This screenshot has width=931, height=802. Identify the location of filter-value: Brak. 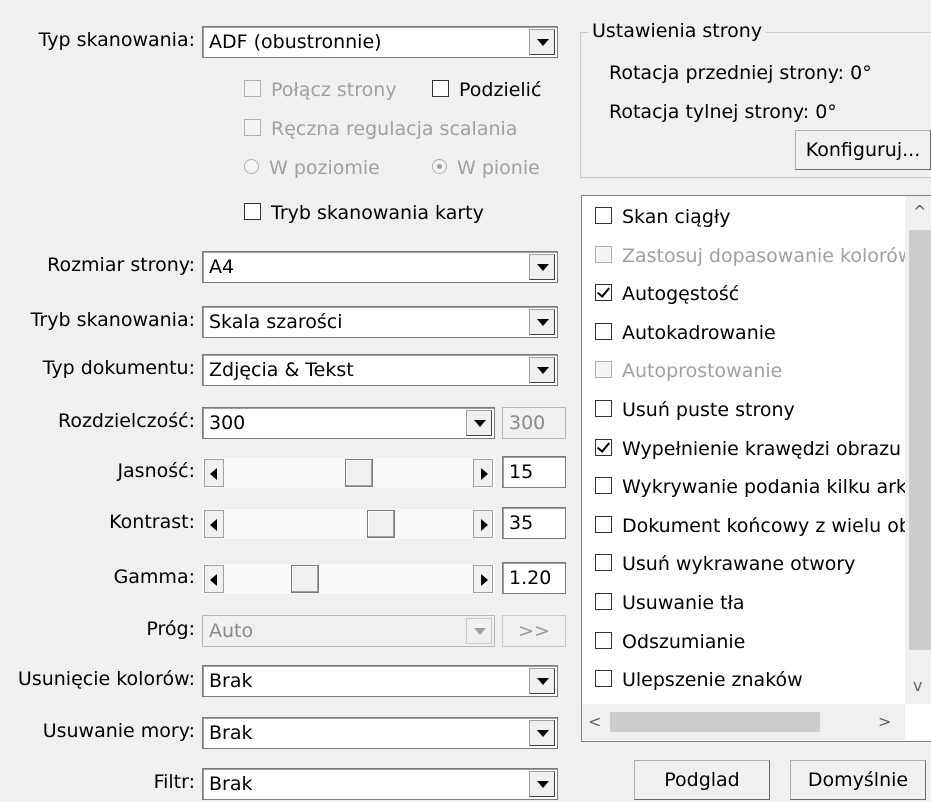
(231, 784).